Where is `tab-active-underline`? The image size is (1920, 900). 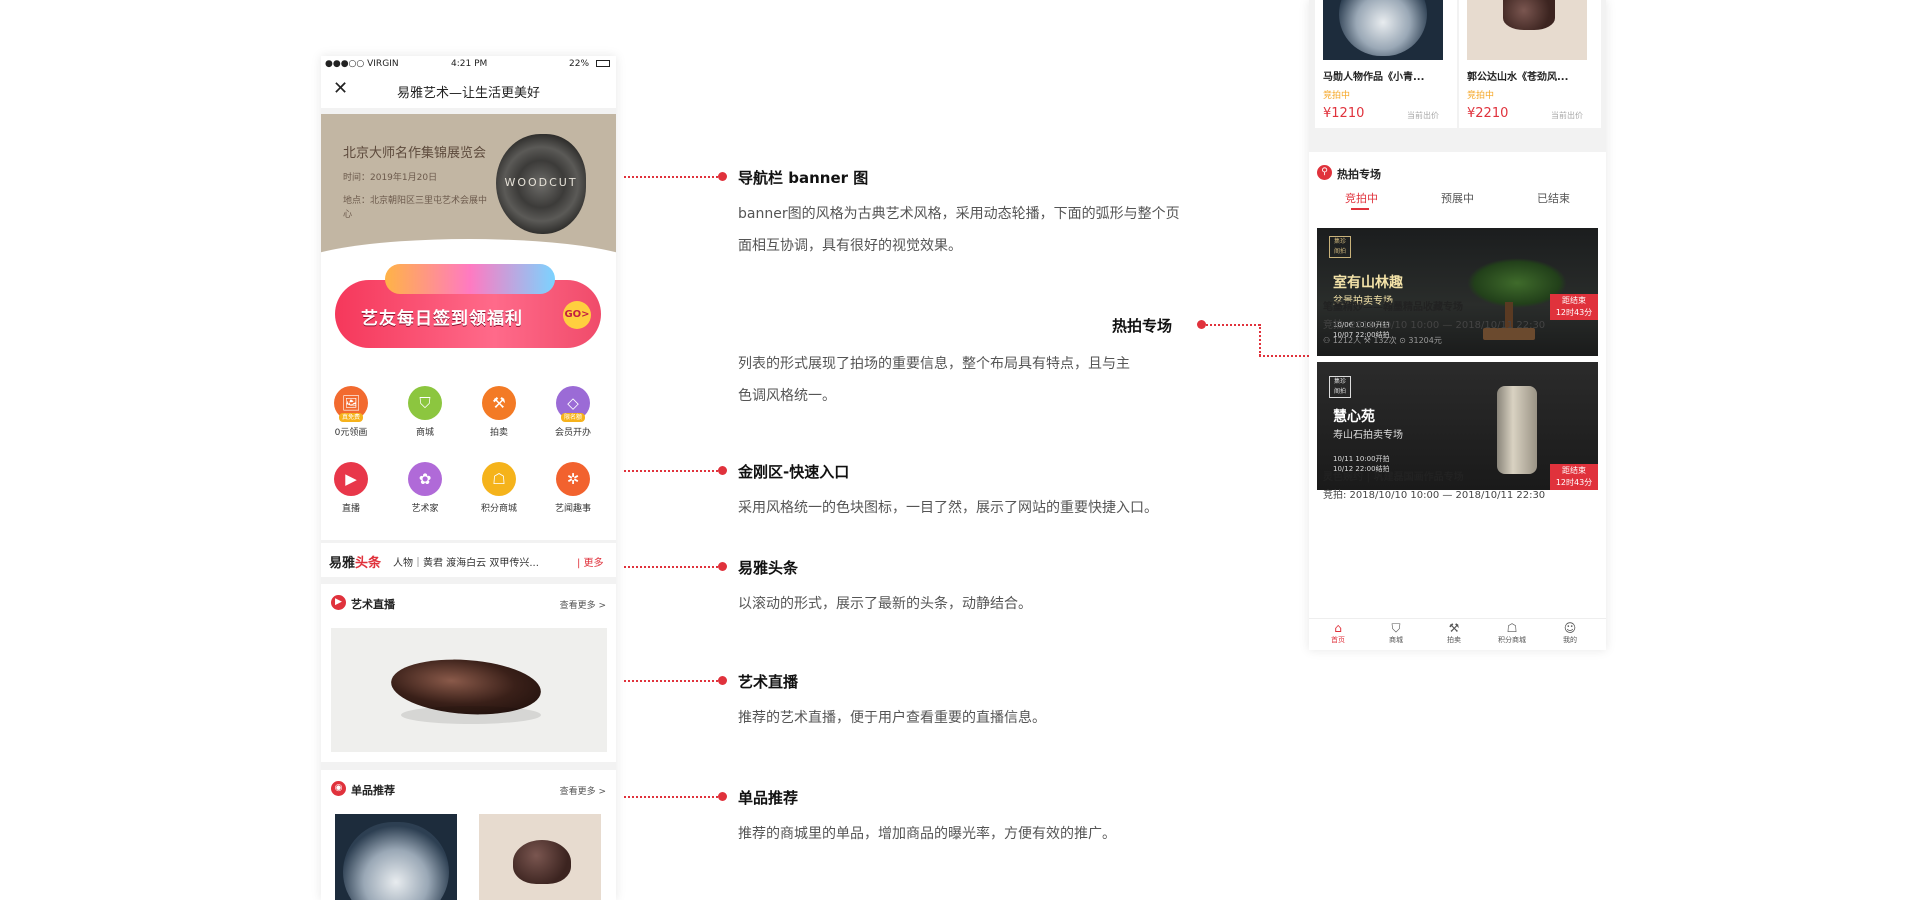
tab-active-underline is located at coordinates (1360, 209).